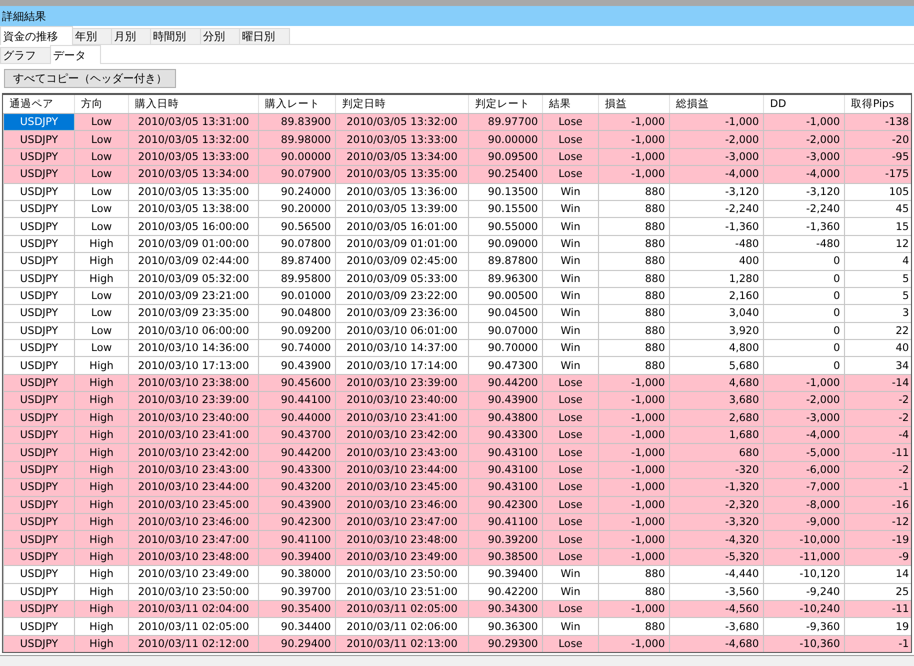  Describe the element at coordinates (402, 609) in the screenshot. I see `table-cell: 2010/03/11 02:05:00` at that location.